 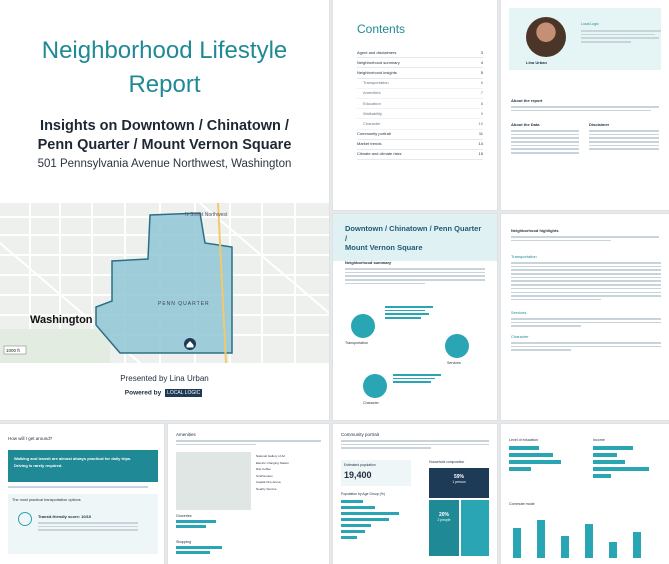 I want to click on highlights-title: Neighborhood highlights, so click(x=535, y=230).